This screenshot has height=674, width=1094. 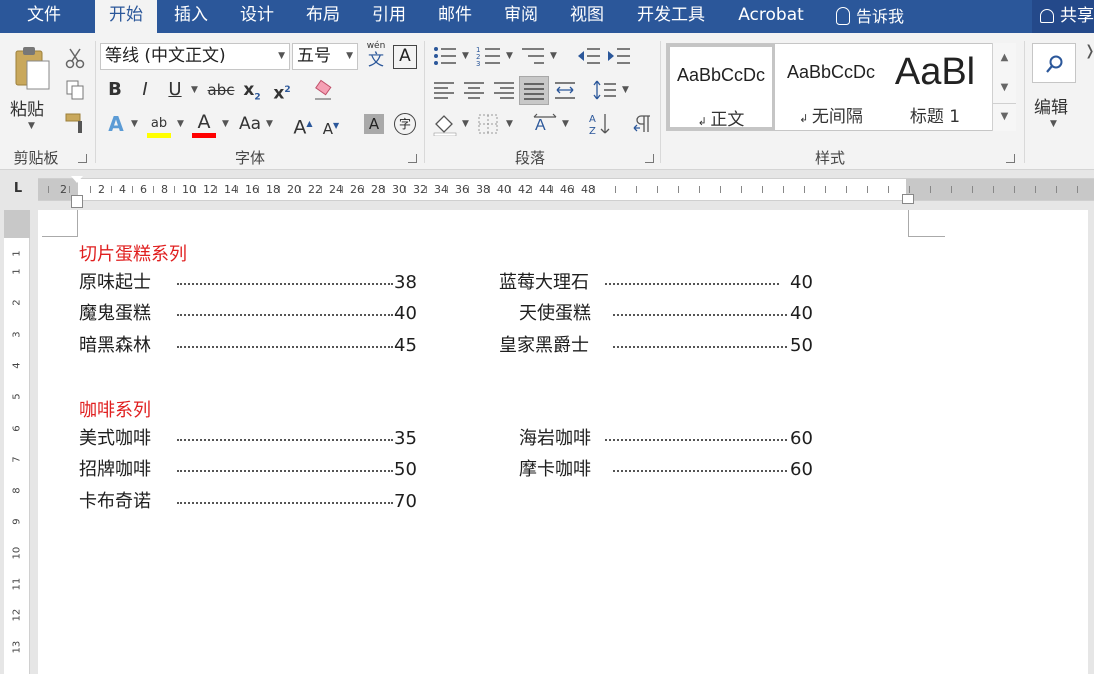 What do you see at coordinates (831, 117) in the screenshot?
I see `style-name: ↲ 无间隔` at bounding box center [831, 117].